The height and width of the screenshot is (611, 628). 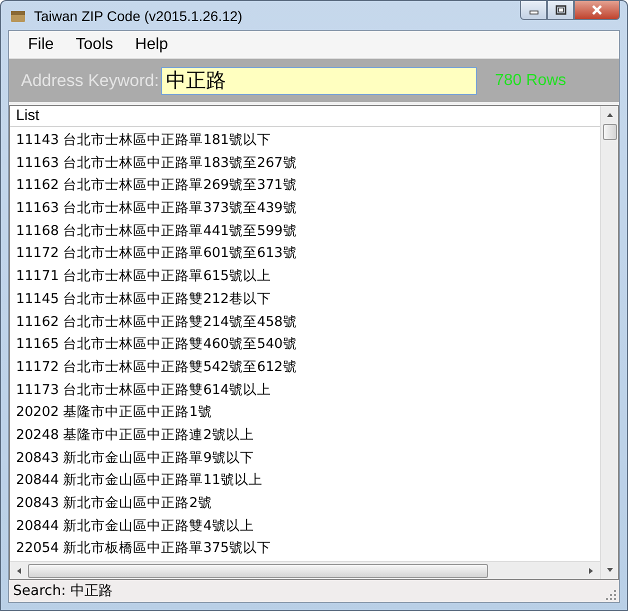 I want to click on resize-grip-icon, so click(x=611, y=595).